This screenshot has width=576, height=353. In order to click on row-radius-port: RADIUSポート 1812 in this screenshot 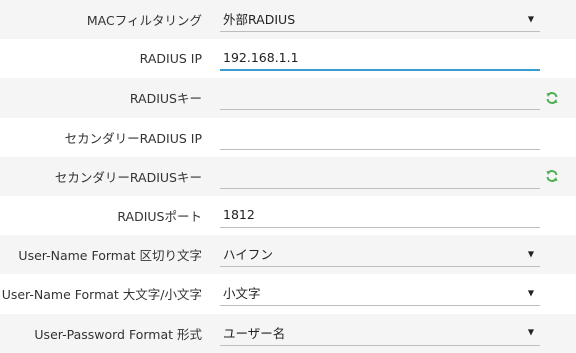, I will do `click(288, 215)`.